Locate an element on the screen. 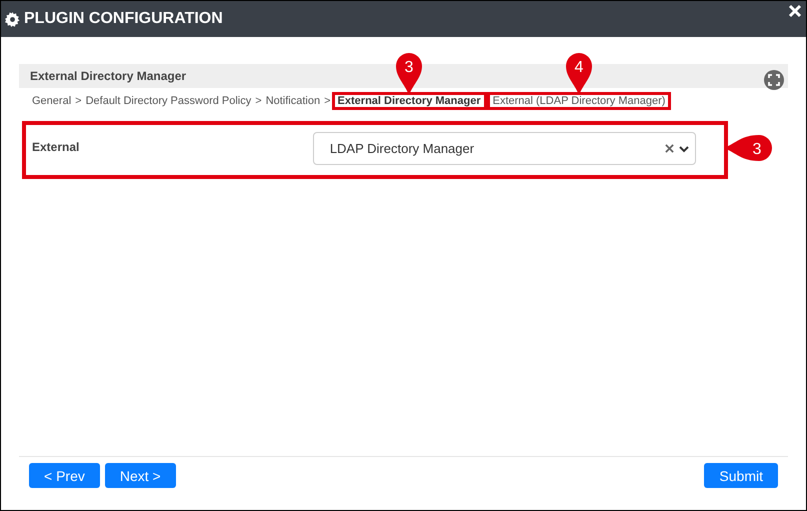 The width and height of the screenshot is (807, 511). field-label: External is located at coordinates (56, 146).